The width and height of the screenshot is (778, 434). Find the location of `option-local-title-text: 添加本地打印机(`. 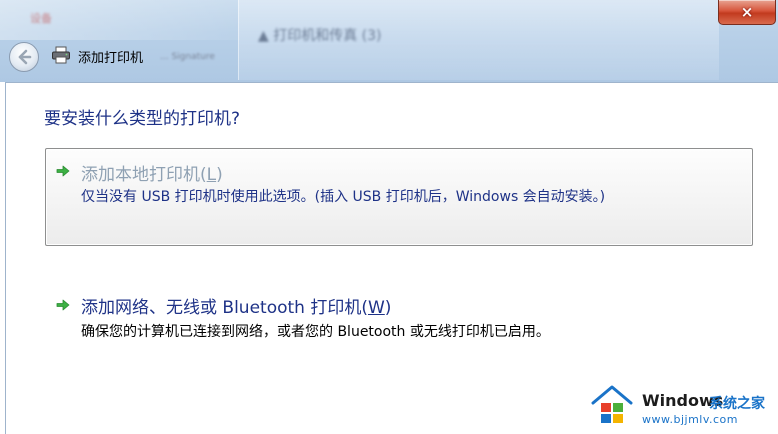

option-local-title-text: 添加本地打印机( is located at coordinates (144, 175).